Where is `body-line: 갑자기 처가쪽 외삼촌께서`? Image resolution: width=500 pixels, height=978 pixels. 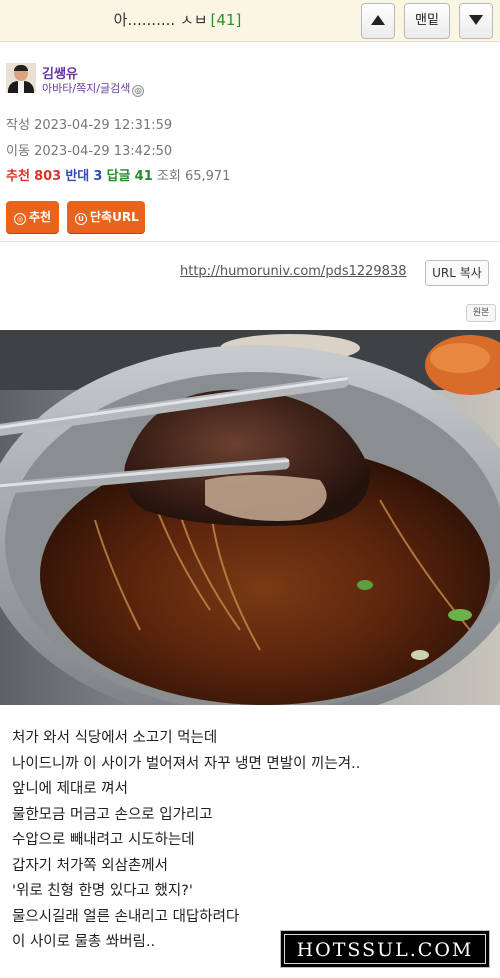
body-line: 갑자기 처가쪽 외삼촌께서 is located at coordinates (90, 865).